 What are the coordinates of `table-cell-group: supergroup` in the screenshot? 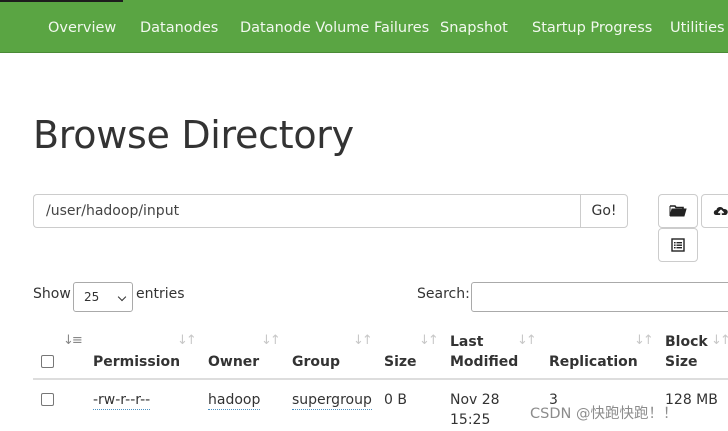 It's located at (332, 400).